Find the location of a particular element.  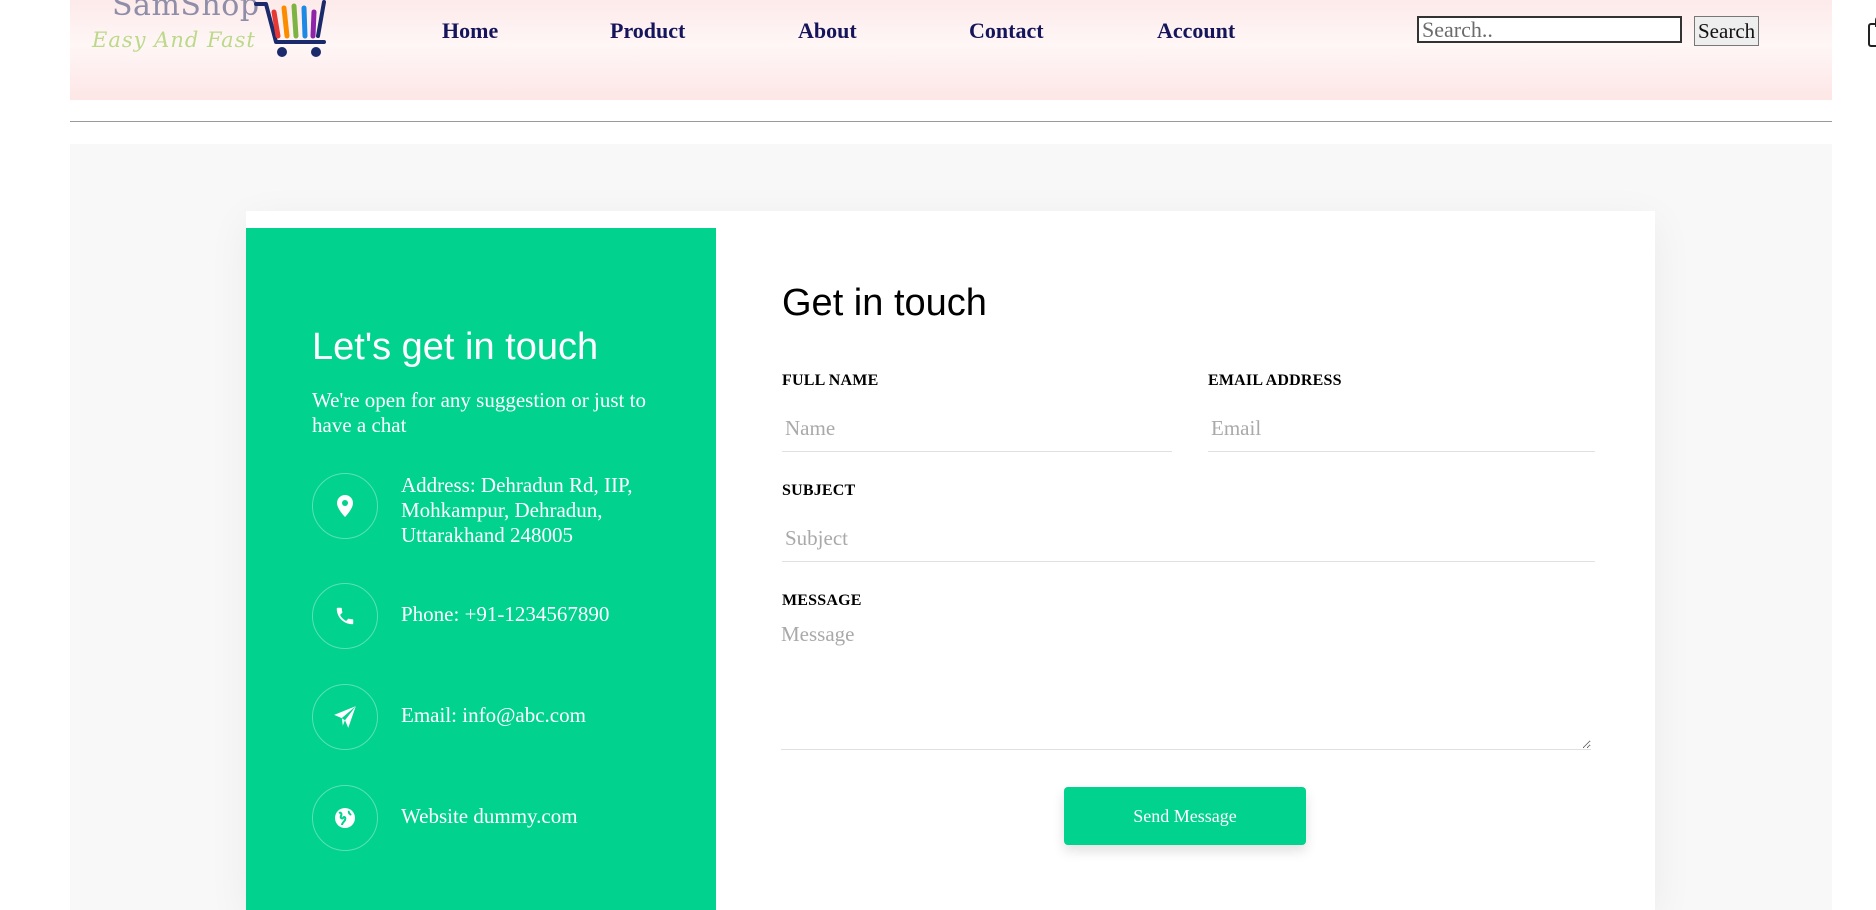

email-text: Email: info@abc.com is located at coordinates (493, 715).